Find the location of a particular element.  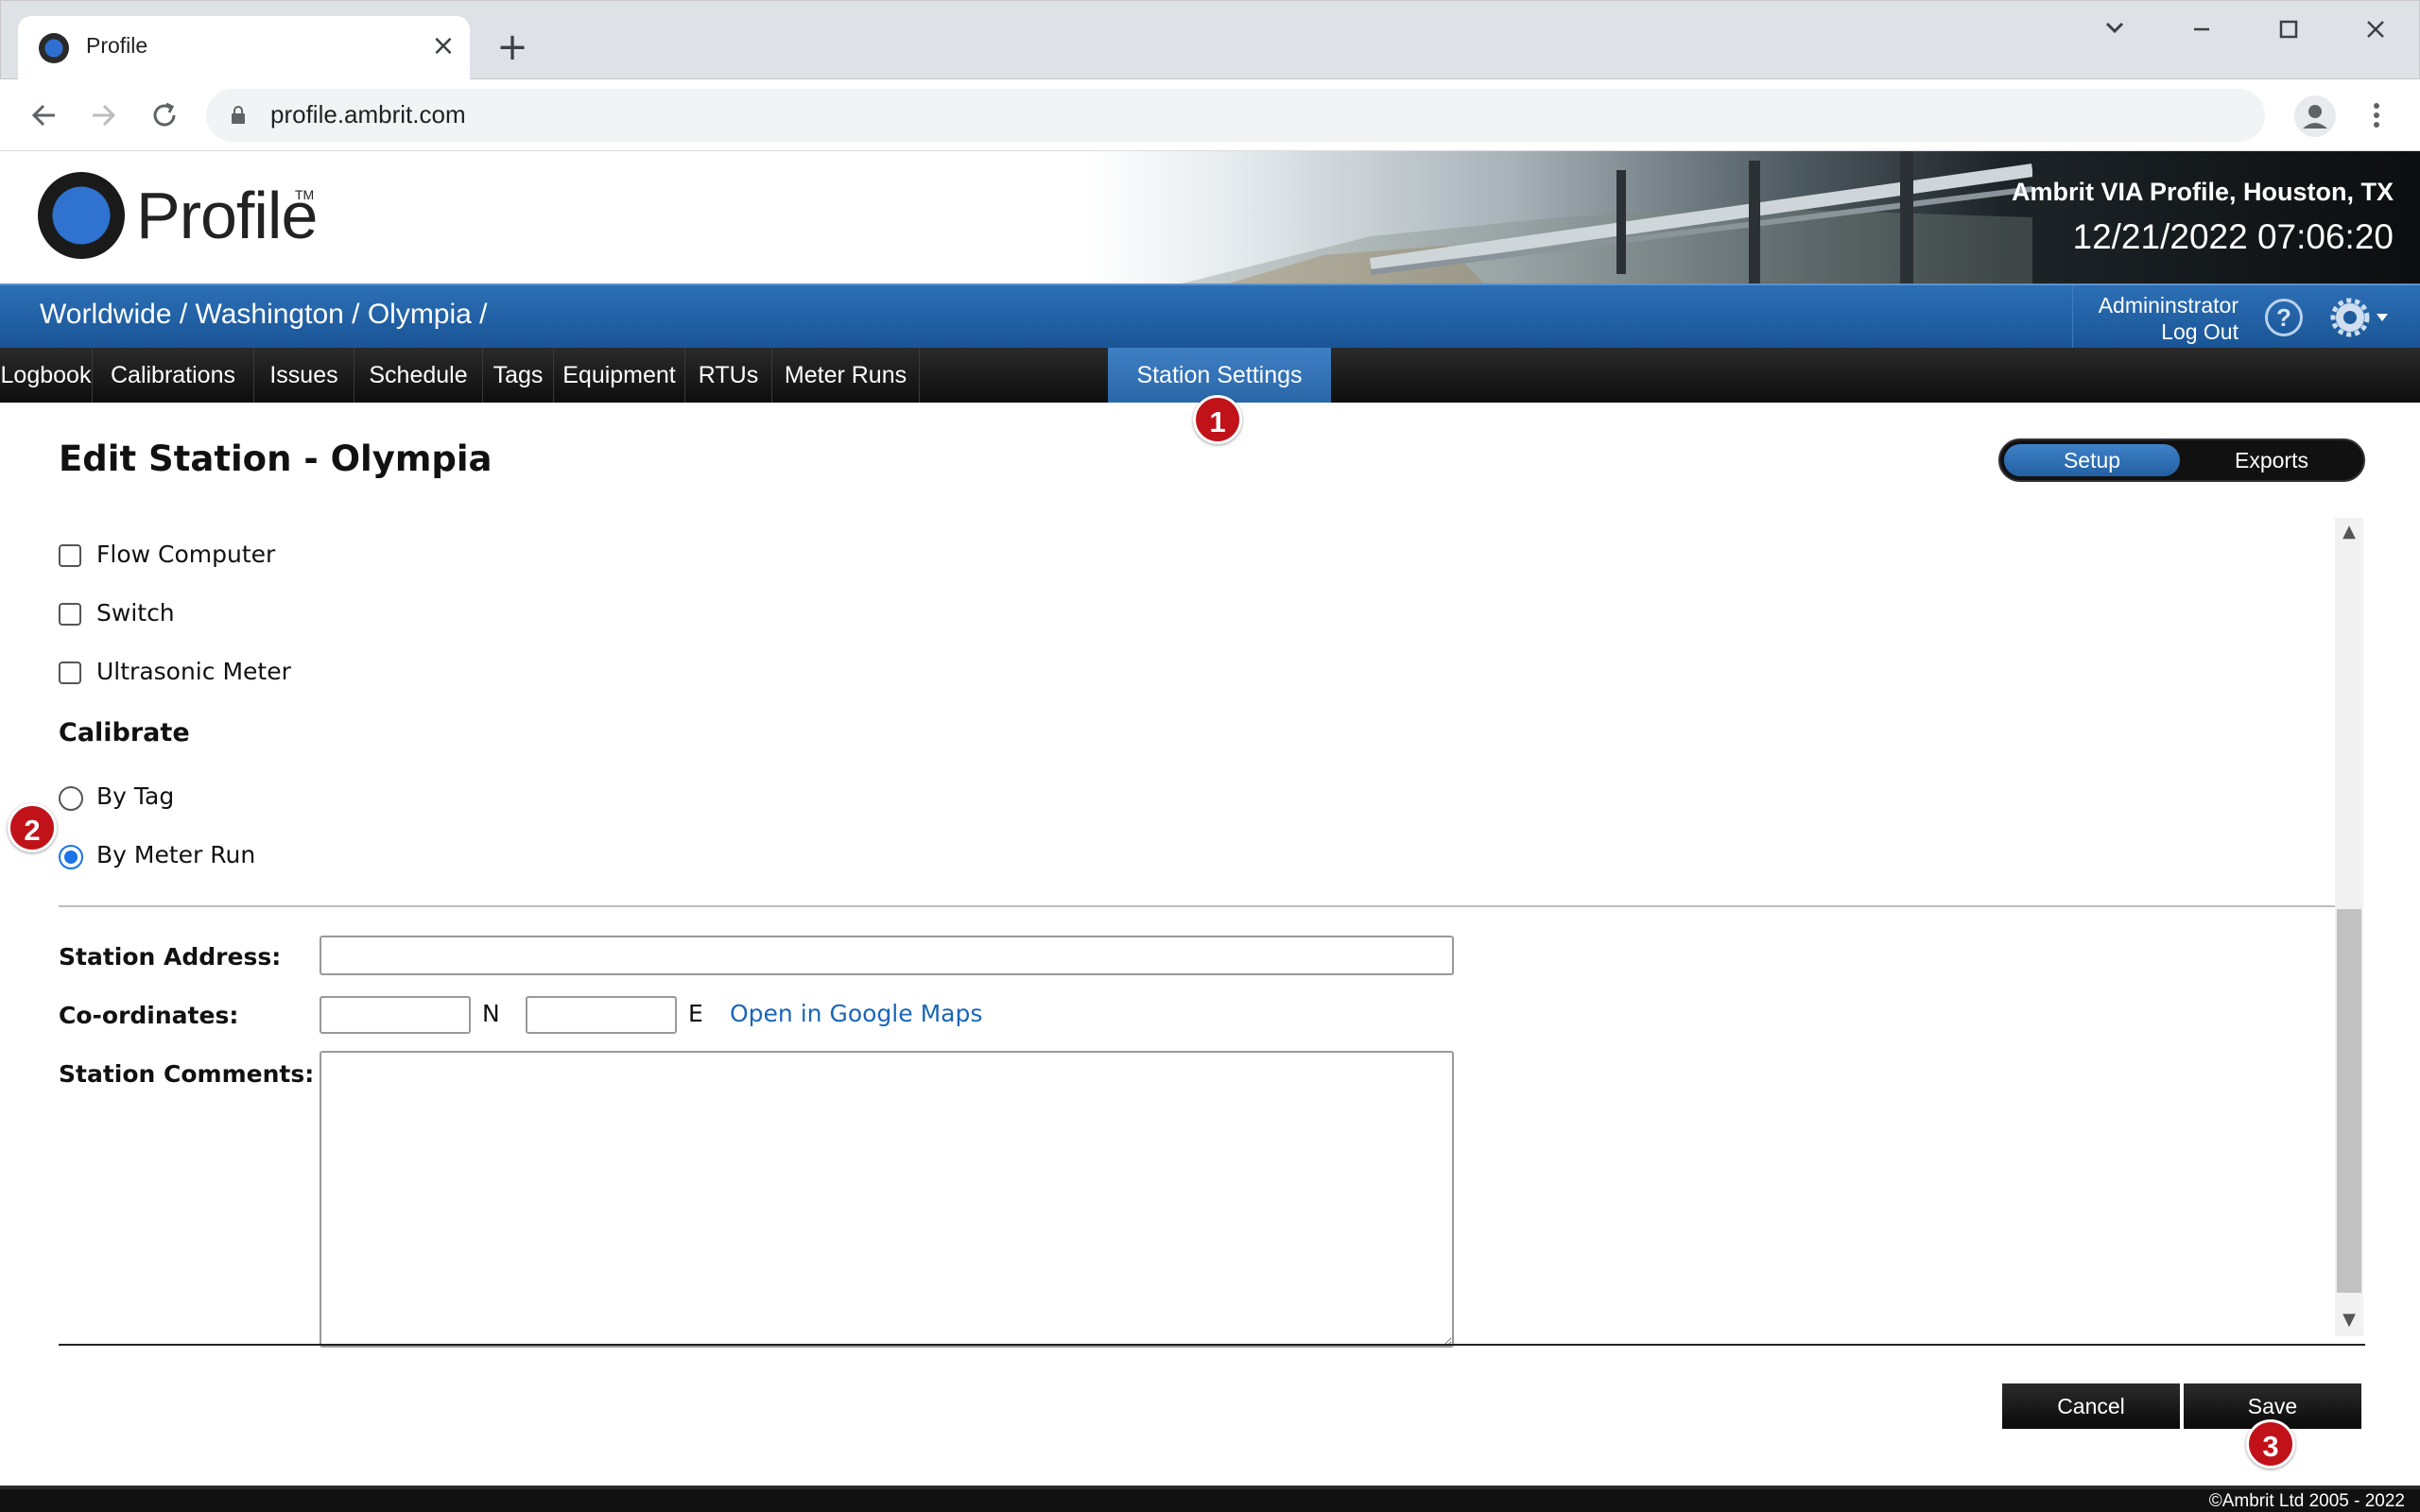

calibrate-heading: Calibrate is located at coordinates (124, 732).